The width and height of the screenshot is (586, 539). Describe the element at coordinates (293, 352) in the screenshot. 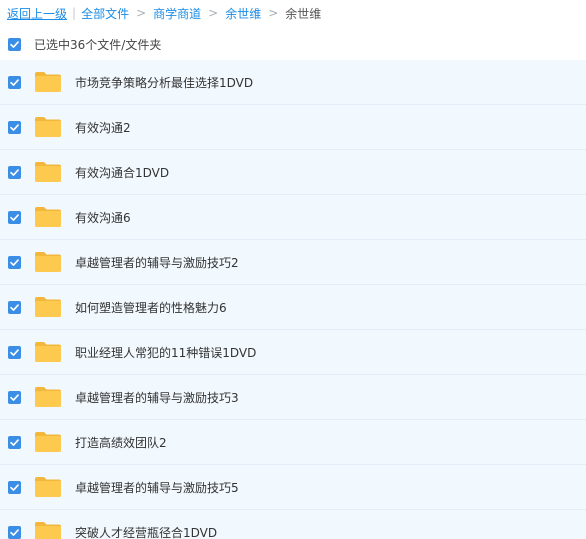

I see `file-row: 职业经理人常犯的11种错误1DVD` at that location.